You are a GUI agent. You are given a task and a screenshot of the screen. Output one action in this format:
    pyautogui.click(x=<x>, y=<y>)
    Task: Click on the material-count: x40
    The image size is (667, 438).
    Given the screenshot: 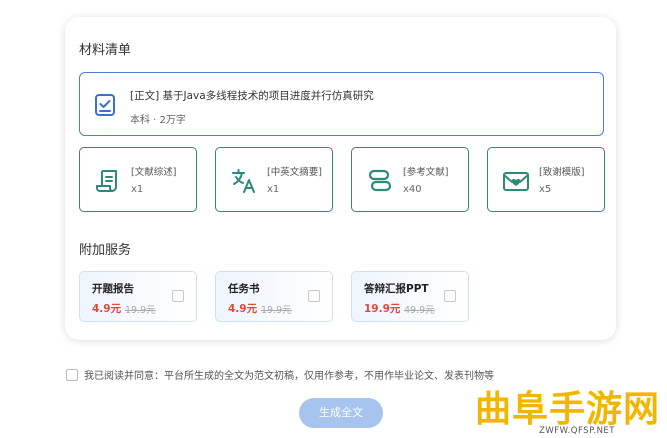 What is the action you would take?
    pyautogui.click(x=412, y=189)
    